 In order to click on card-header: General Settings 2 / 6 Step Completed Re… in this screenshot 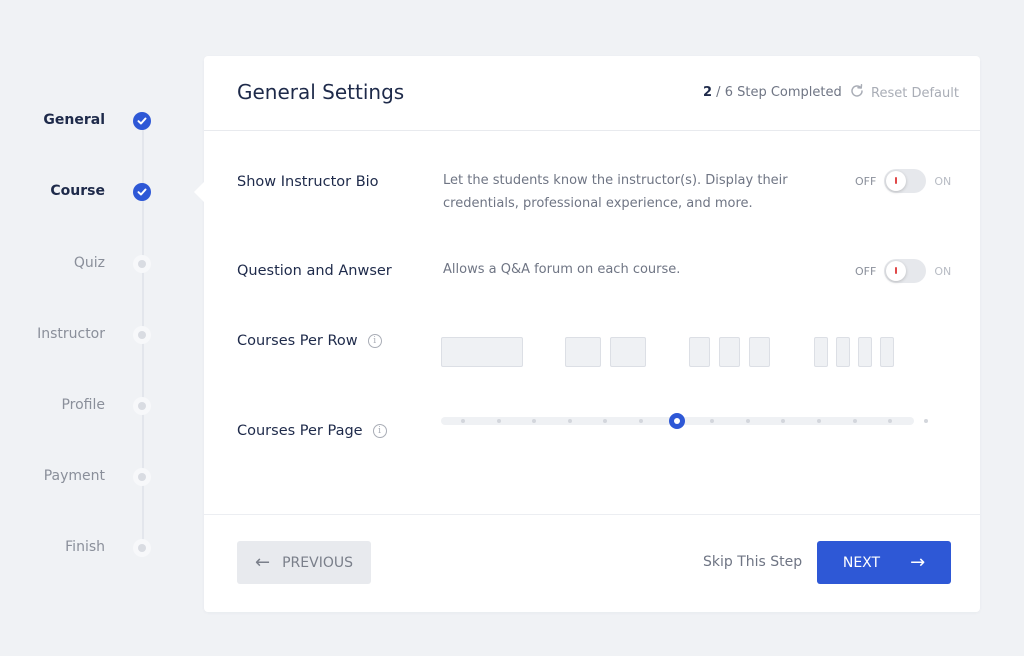, I will do `click(592, 93)`.